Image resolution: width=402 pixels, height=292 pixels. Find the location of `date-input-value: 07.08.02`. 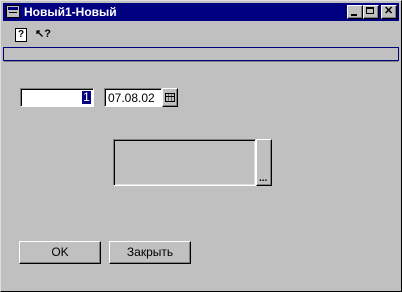

date-input-value: 07.08.02 is located at coordinates (131, 98).